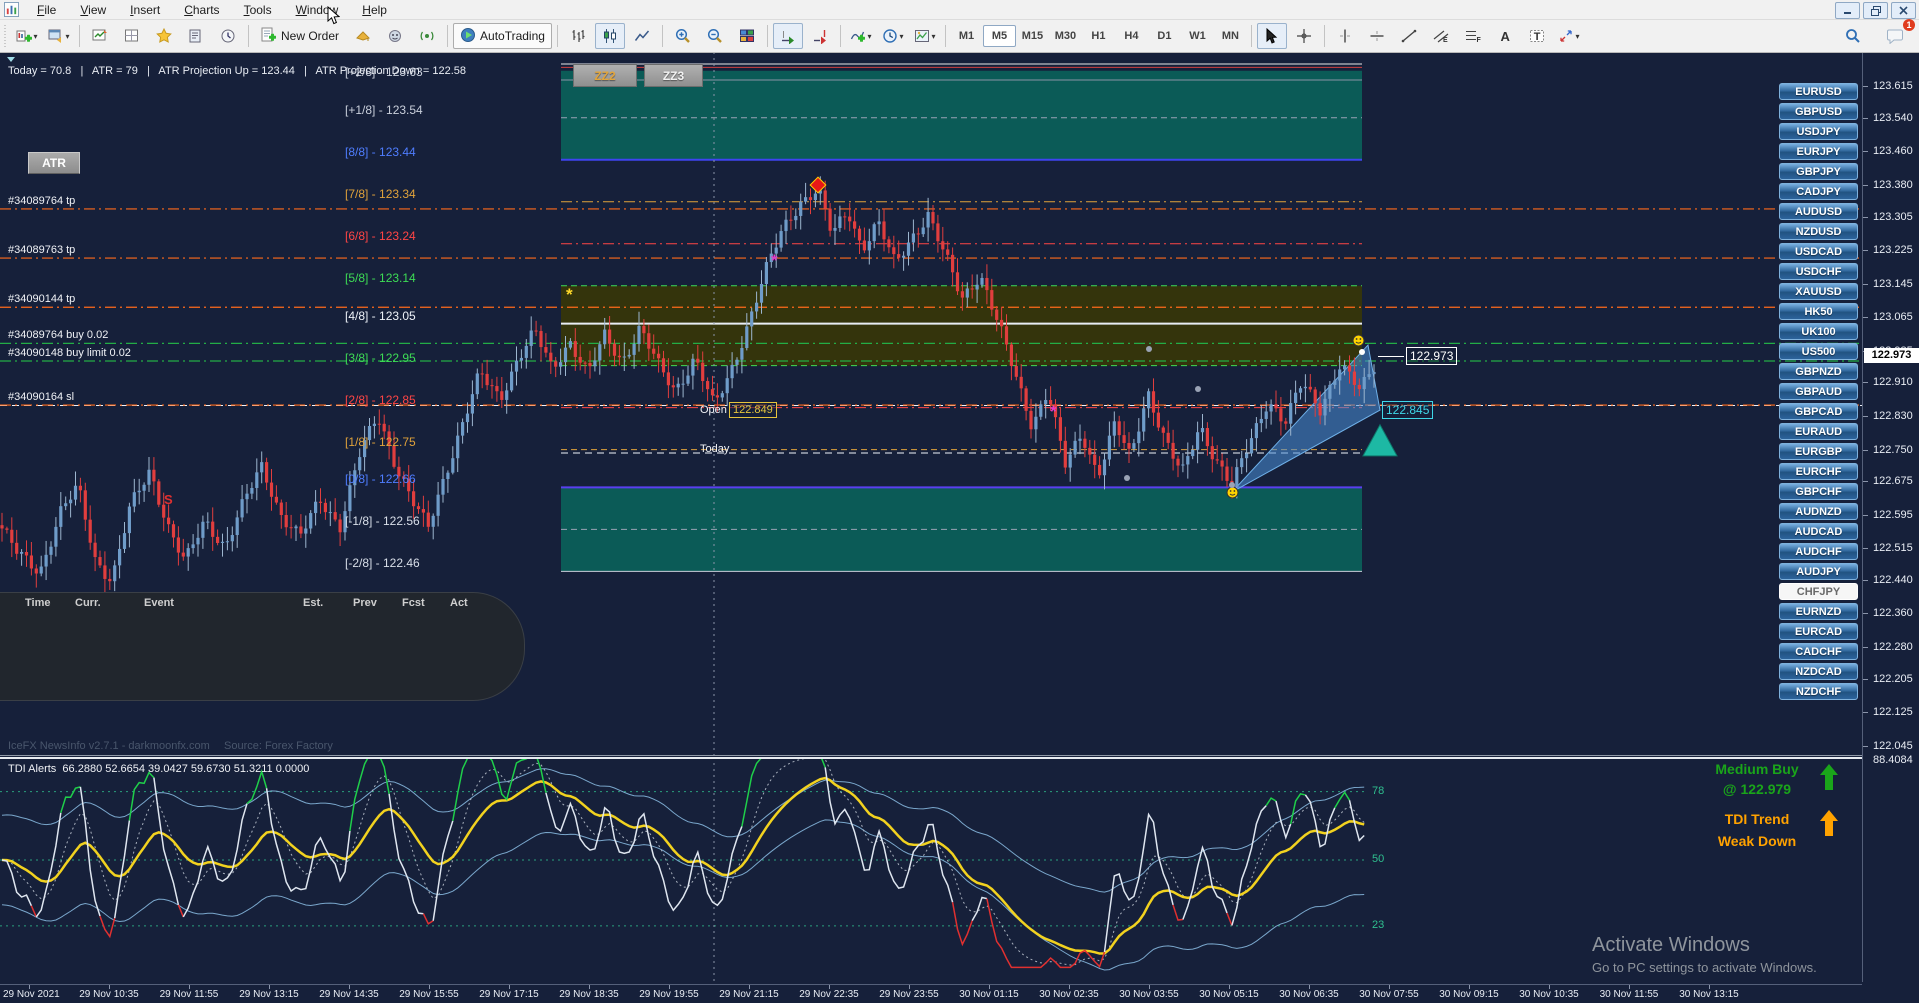  I want to click on symbol-button-nzdcad: NZDCAD, so click(1818, 671).